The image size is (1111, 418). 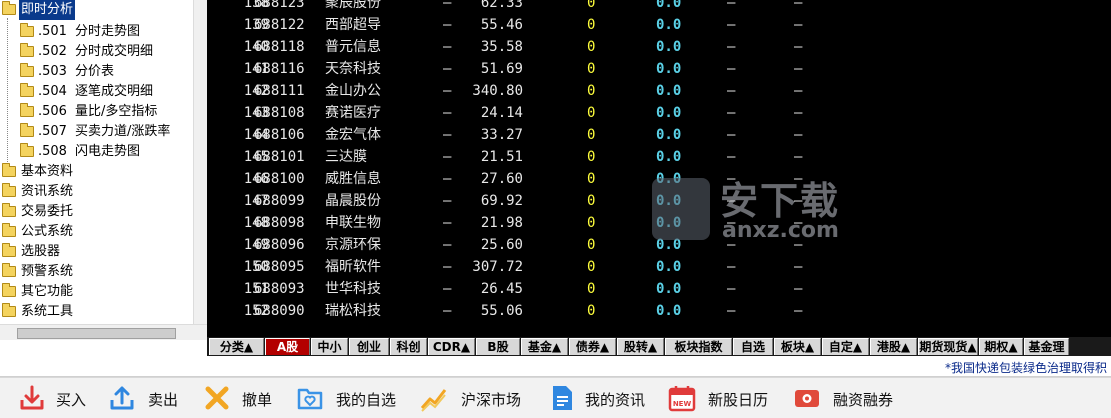 I want to click on quote-row: 151 688093 世华科技 —26.45 0 0.0— —, so click(x=659, y=289).